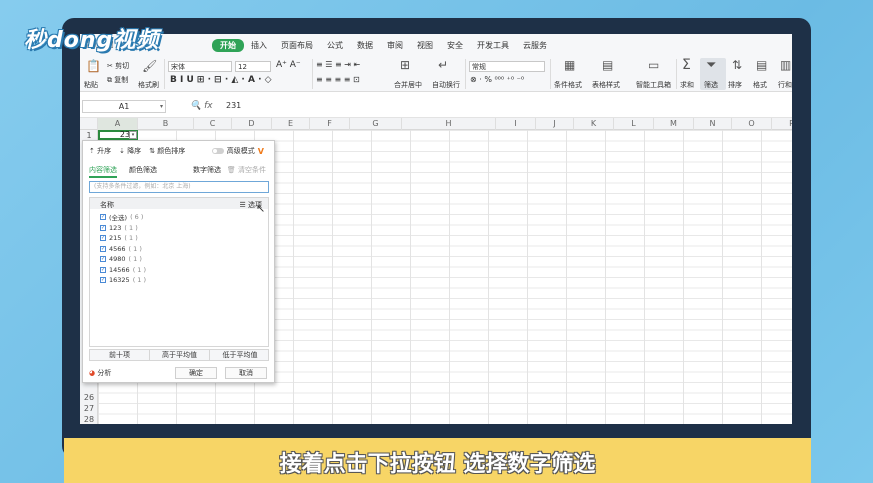 This screenshot has height=483, width=873. What do you see at coordinates (89, 419) in the screenshot?
I see `row-number-28: 28` at bounding box center [89, 419].